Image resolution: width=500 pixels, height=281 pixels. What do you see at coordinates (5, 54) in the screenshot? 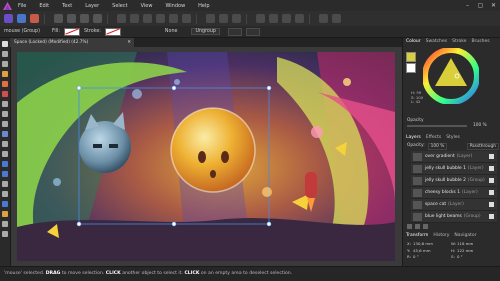
I see `node-tool-icon` at bounding box center [5, 54].